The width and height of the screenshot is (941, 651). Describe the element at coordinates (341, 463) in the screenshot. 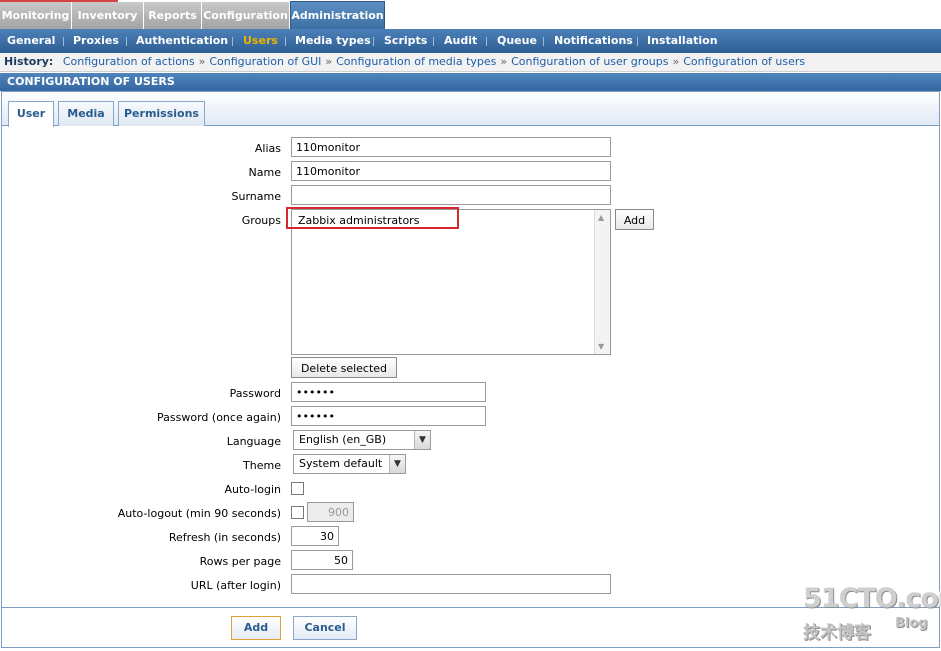

I see `theme-value: System default` at that location.